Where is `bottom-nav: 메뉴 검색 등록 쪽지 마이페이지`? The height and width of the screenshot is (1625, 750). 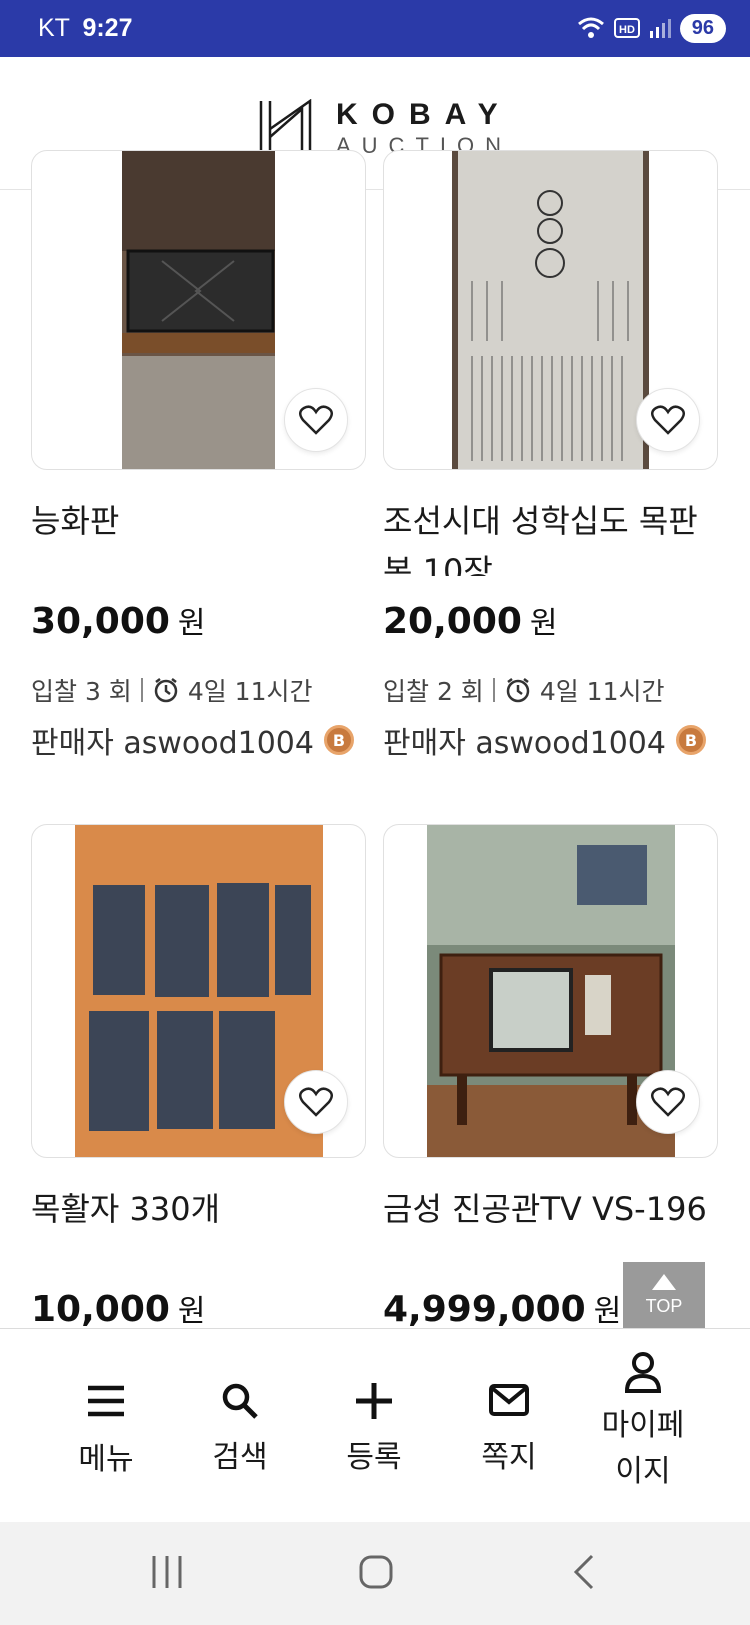 bottom-nav: 메뉴 검색 등록 쪽지 마이페이지 is located at coordinates (375, 1425).